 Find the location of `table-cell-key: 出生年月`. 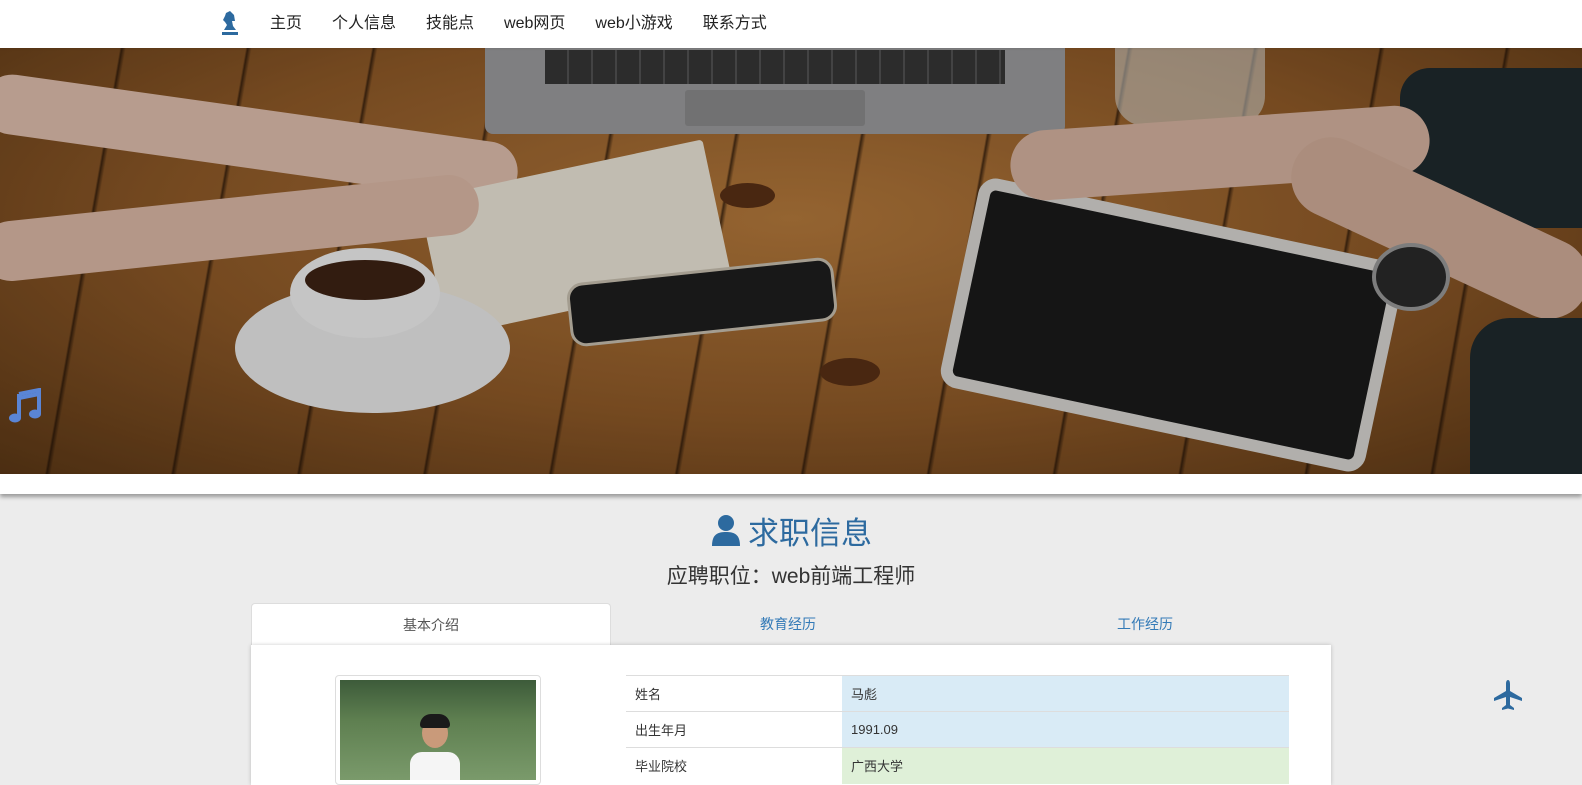

table-cell-key: 出生年月 is located at coordinates (734, 729).